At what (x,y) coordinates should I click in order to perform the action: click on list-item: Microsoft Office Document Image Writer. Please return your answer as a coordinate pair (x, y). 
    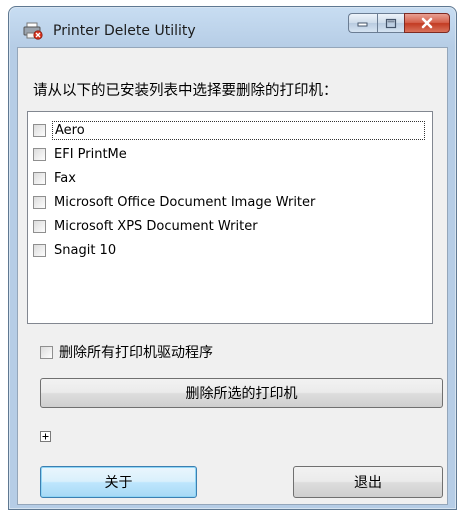
    Looking at the image, I should click on (229, 202).